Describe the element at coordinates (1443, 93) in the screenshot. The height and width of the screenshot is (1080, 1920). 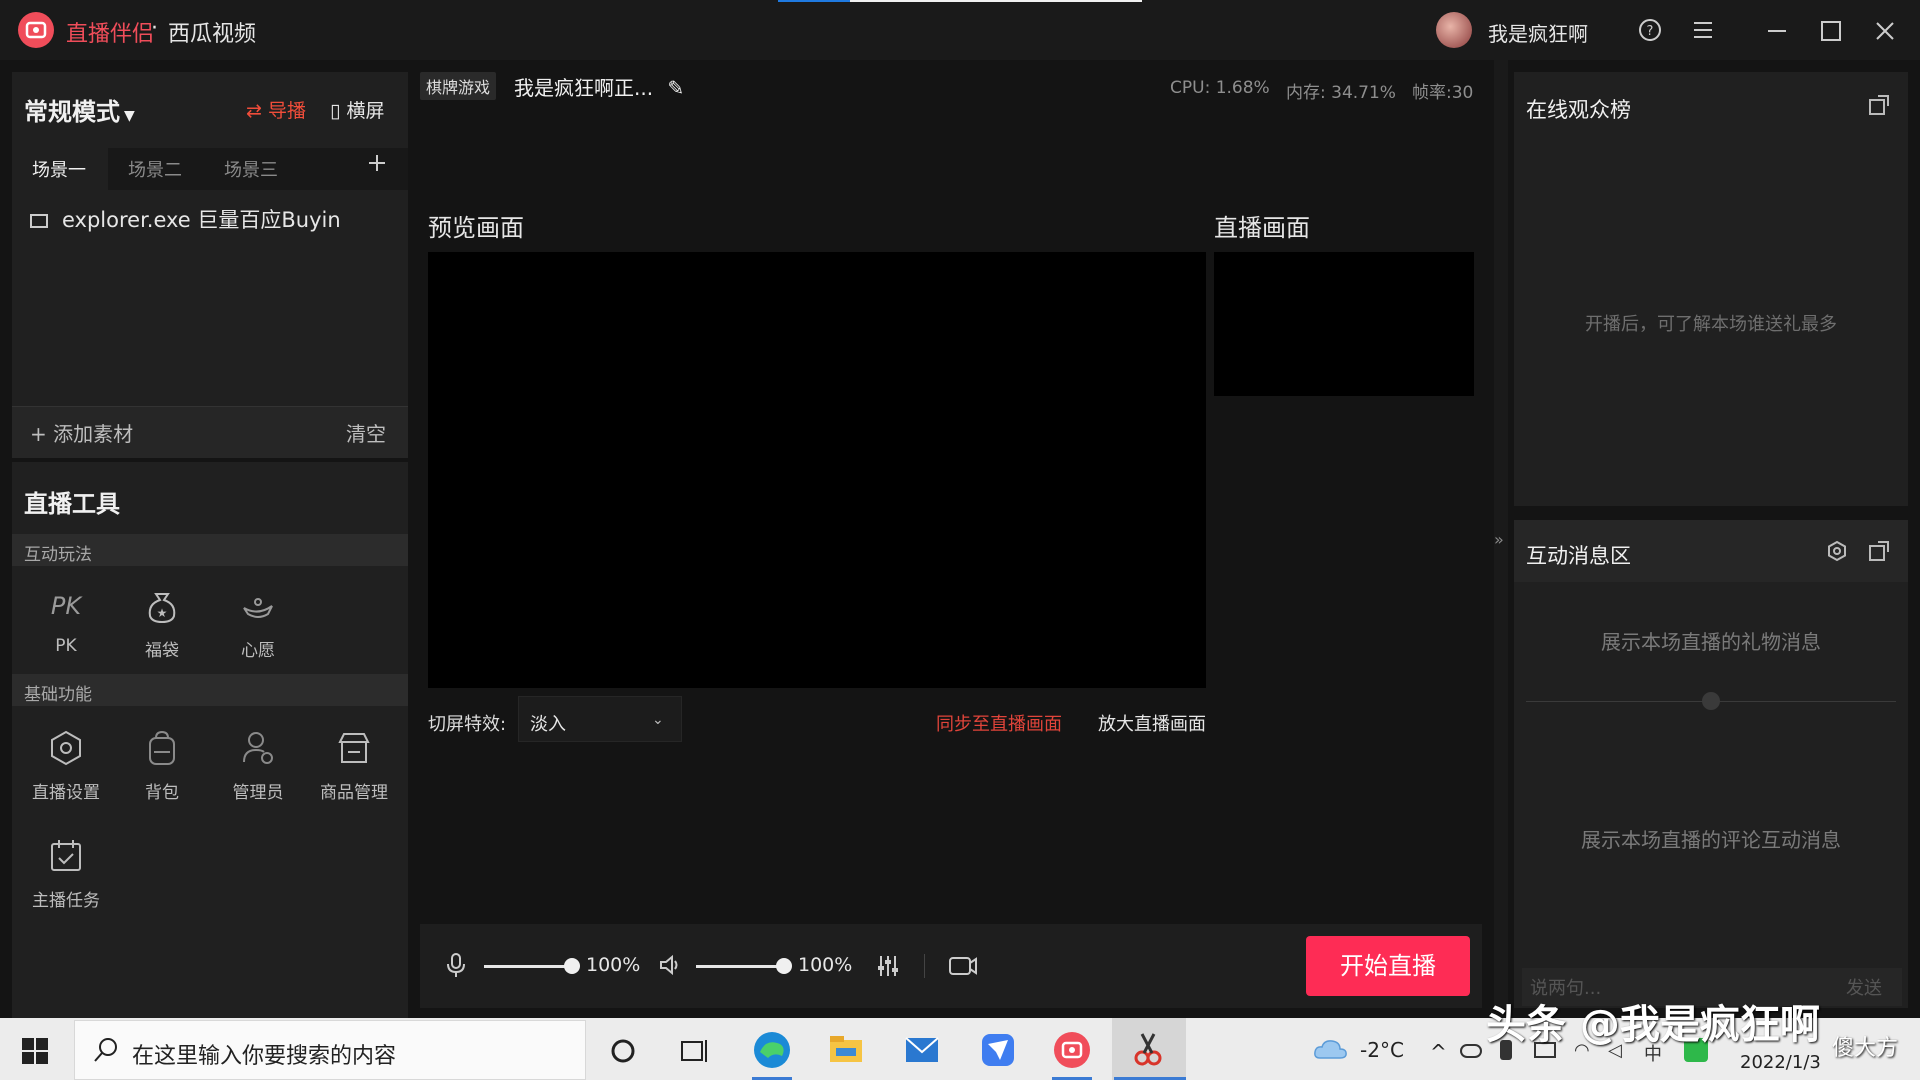
I see `frame-rate: 帧率:30` at that location.